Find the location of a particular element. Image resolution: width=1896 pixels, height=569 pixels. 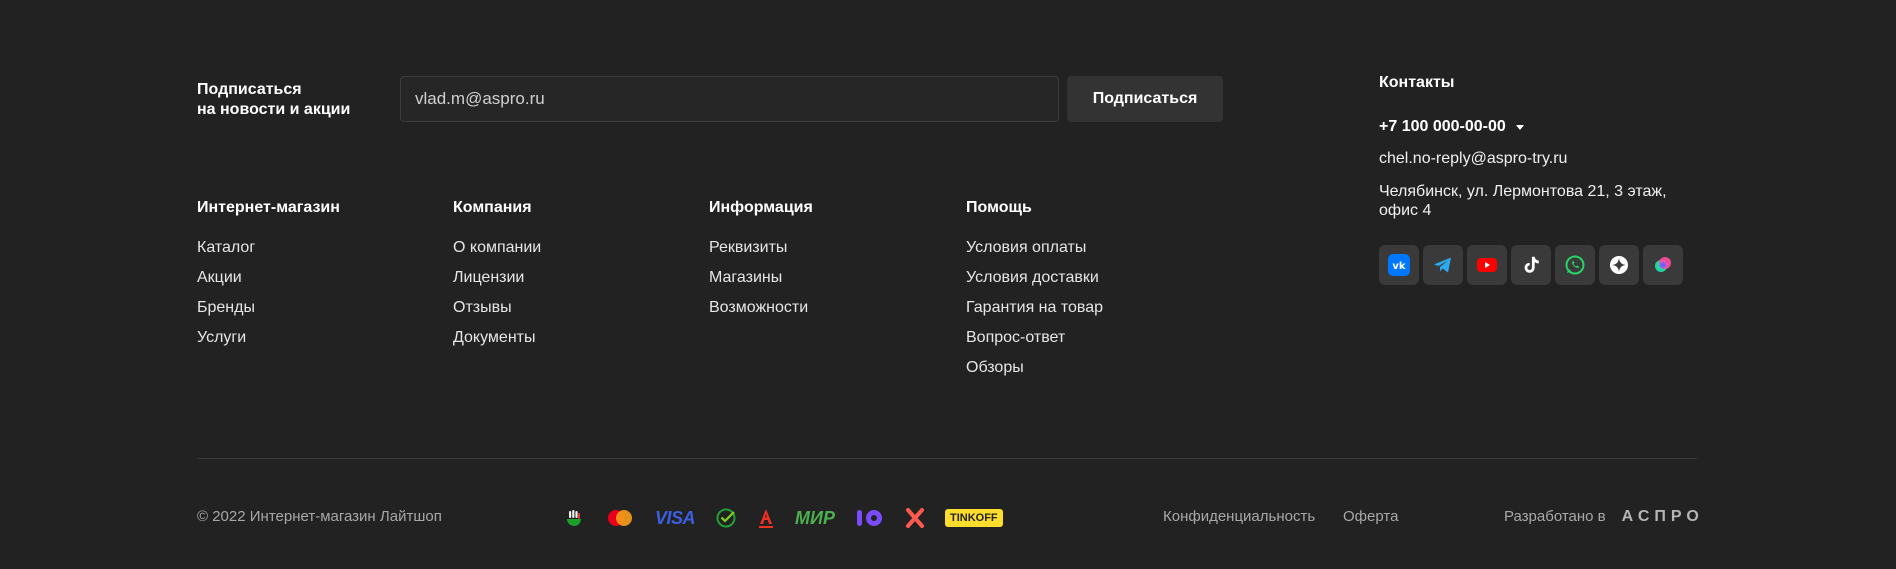

developer-credit: Разработано в АСПРО is located at coordinates (1604, 517).